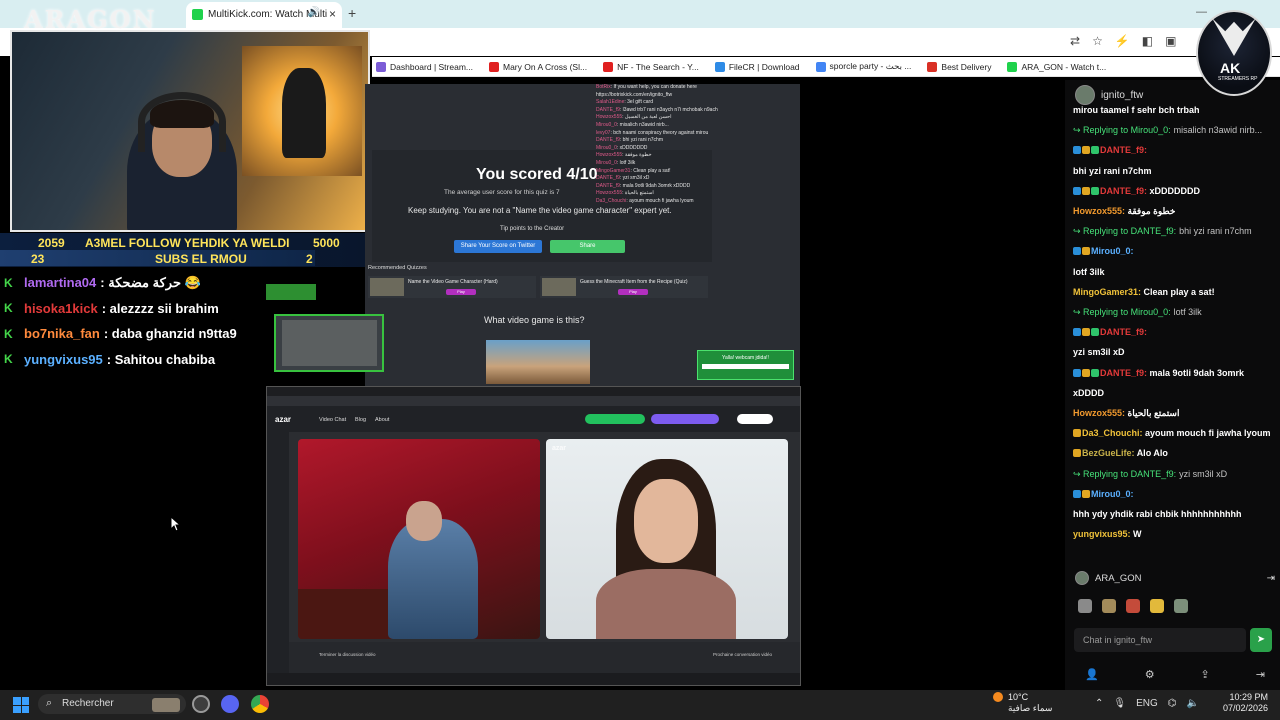  I want to click on subs-count: 23, so click(38, 259).